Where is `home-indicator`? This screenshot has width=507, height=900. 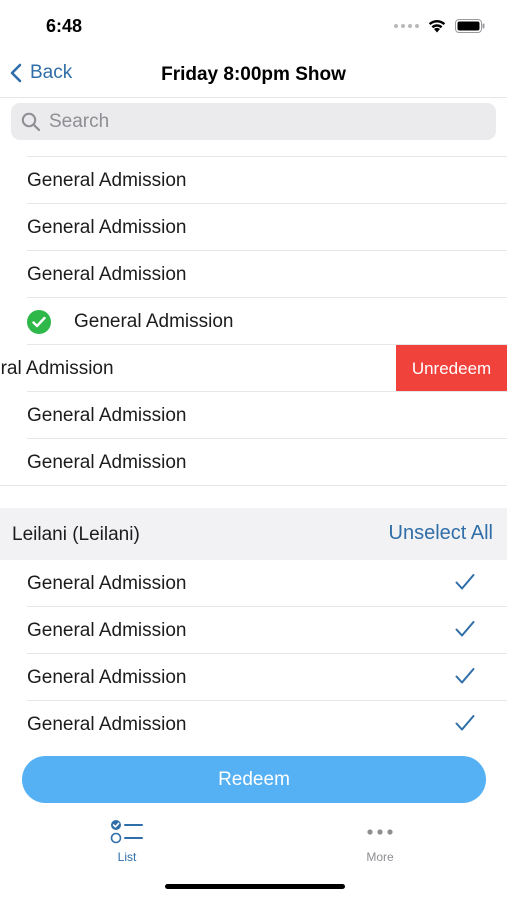
home-indicator is located at coordinates (255, 886).